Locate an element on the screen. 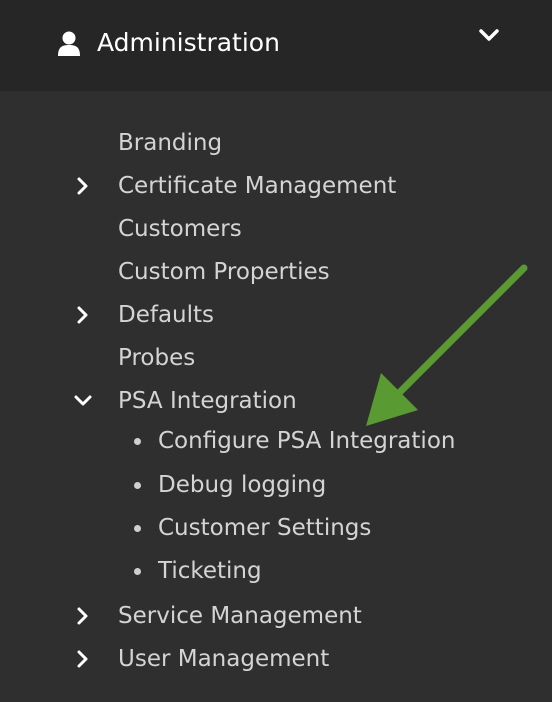 Image resolution: width=552 pixels, height=702 pixels. submenu-item-label: Customer Settings is located at coordinates (265, 528).